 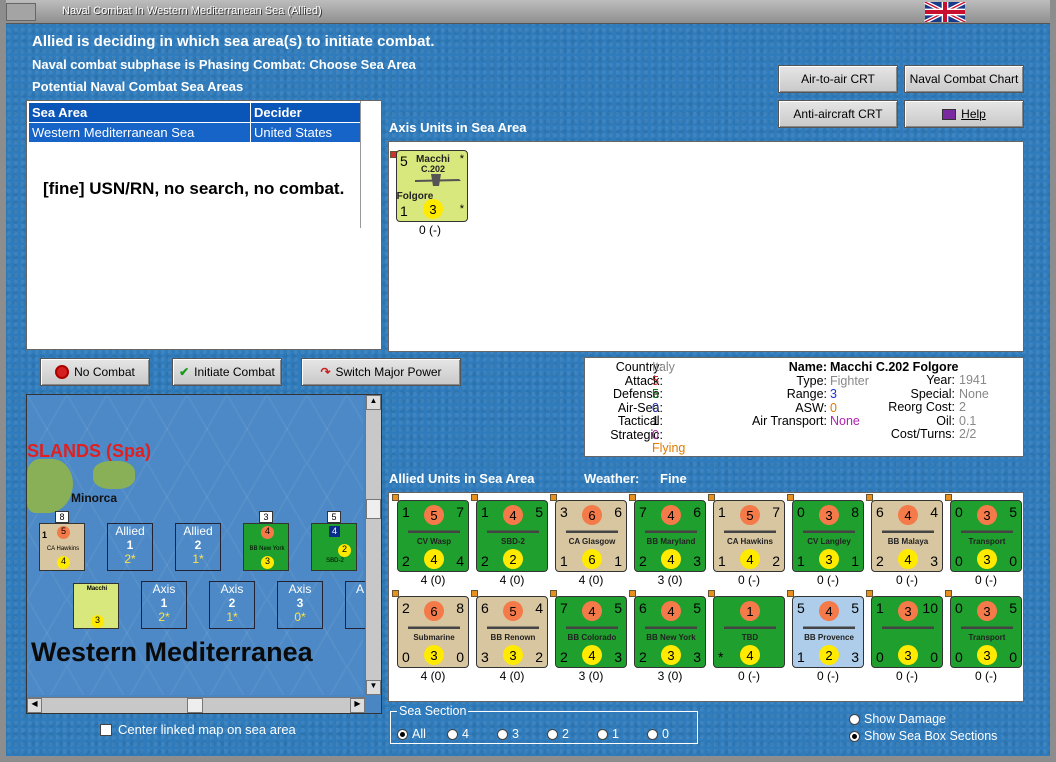 What do you see at coordinates (931, 736) in the screenshot?
I see `show-sea-box-label: Show Sea Box Sections` at bounding box center [931, 736].